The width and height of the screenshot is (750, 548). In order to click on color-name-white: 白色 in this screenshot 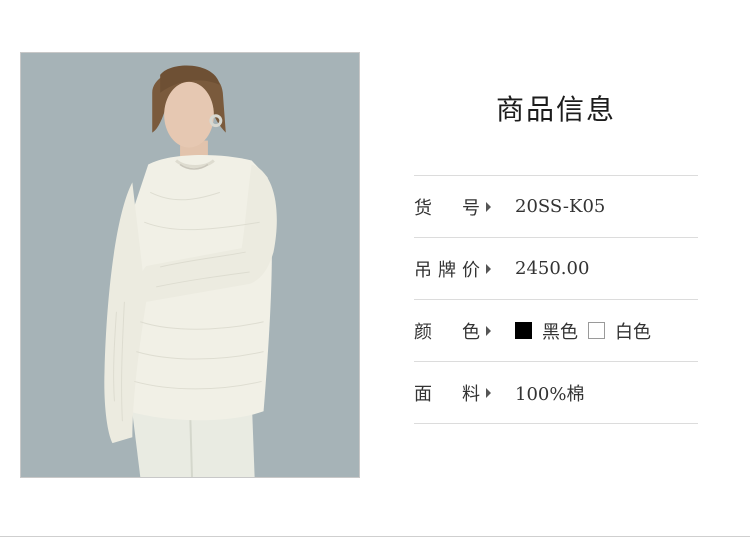, I will do `click(633, 332)`.